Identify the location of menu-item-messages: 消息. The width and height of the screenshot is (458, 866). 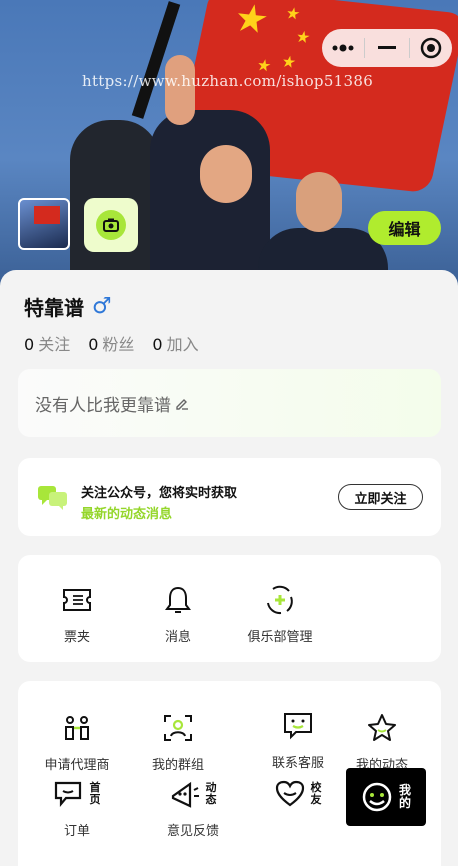
(178, 614).